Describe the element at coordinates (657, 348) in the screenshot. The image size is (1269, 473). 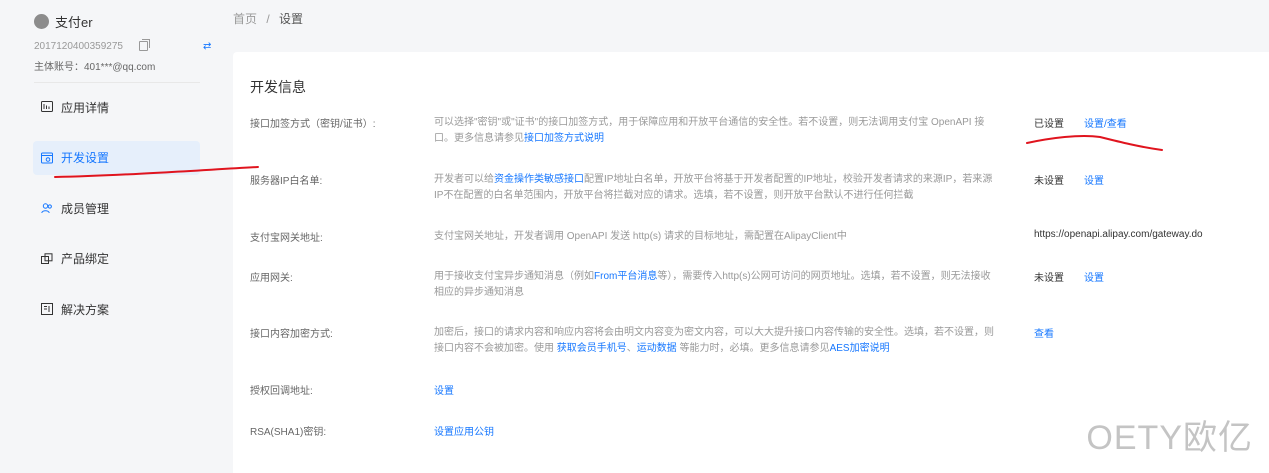
I see `sport-data-link: 运动数据` at that location.